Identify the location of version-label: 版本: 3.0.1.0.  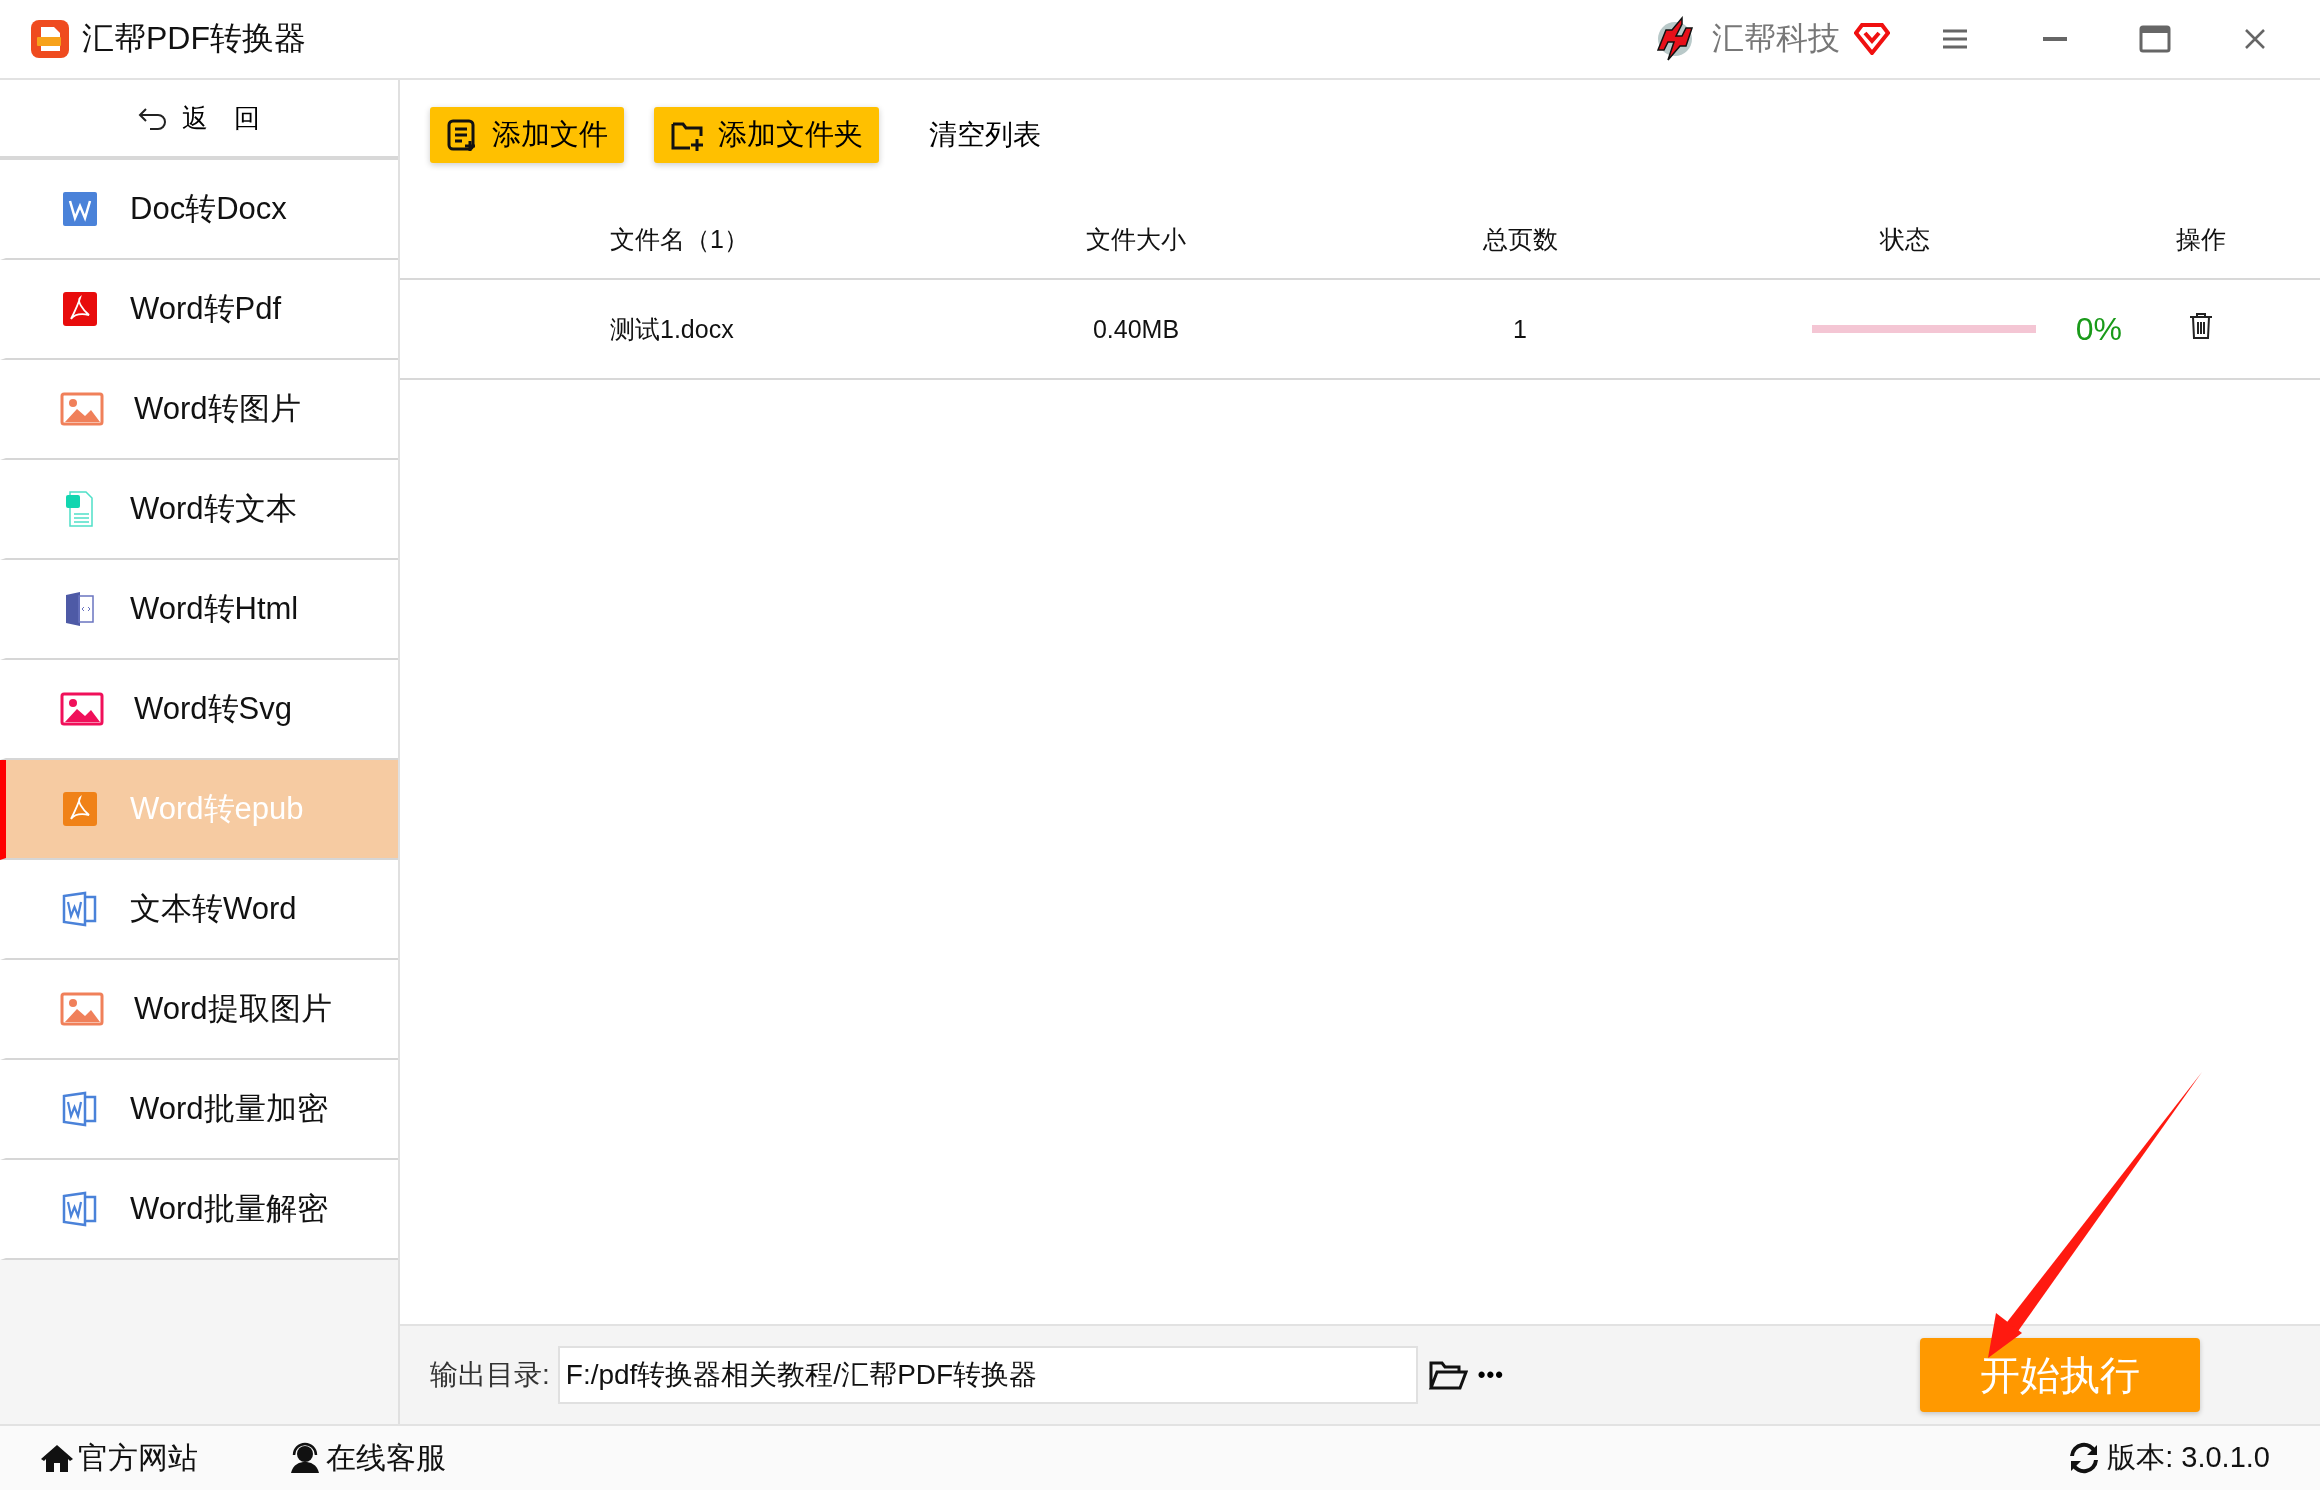
(2188, 1457).